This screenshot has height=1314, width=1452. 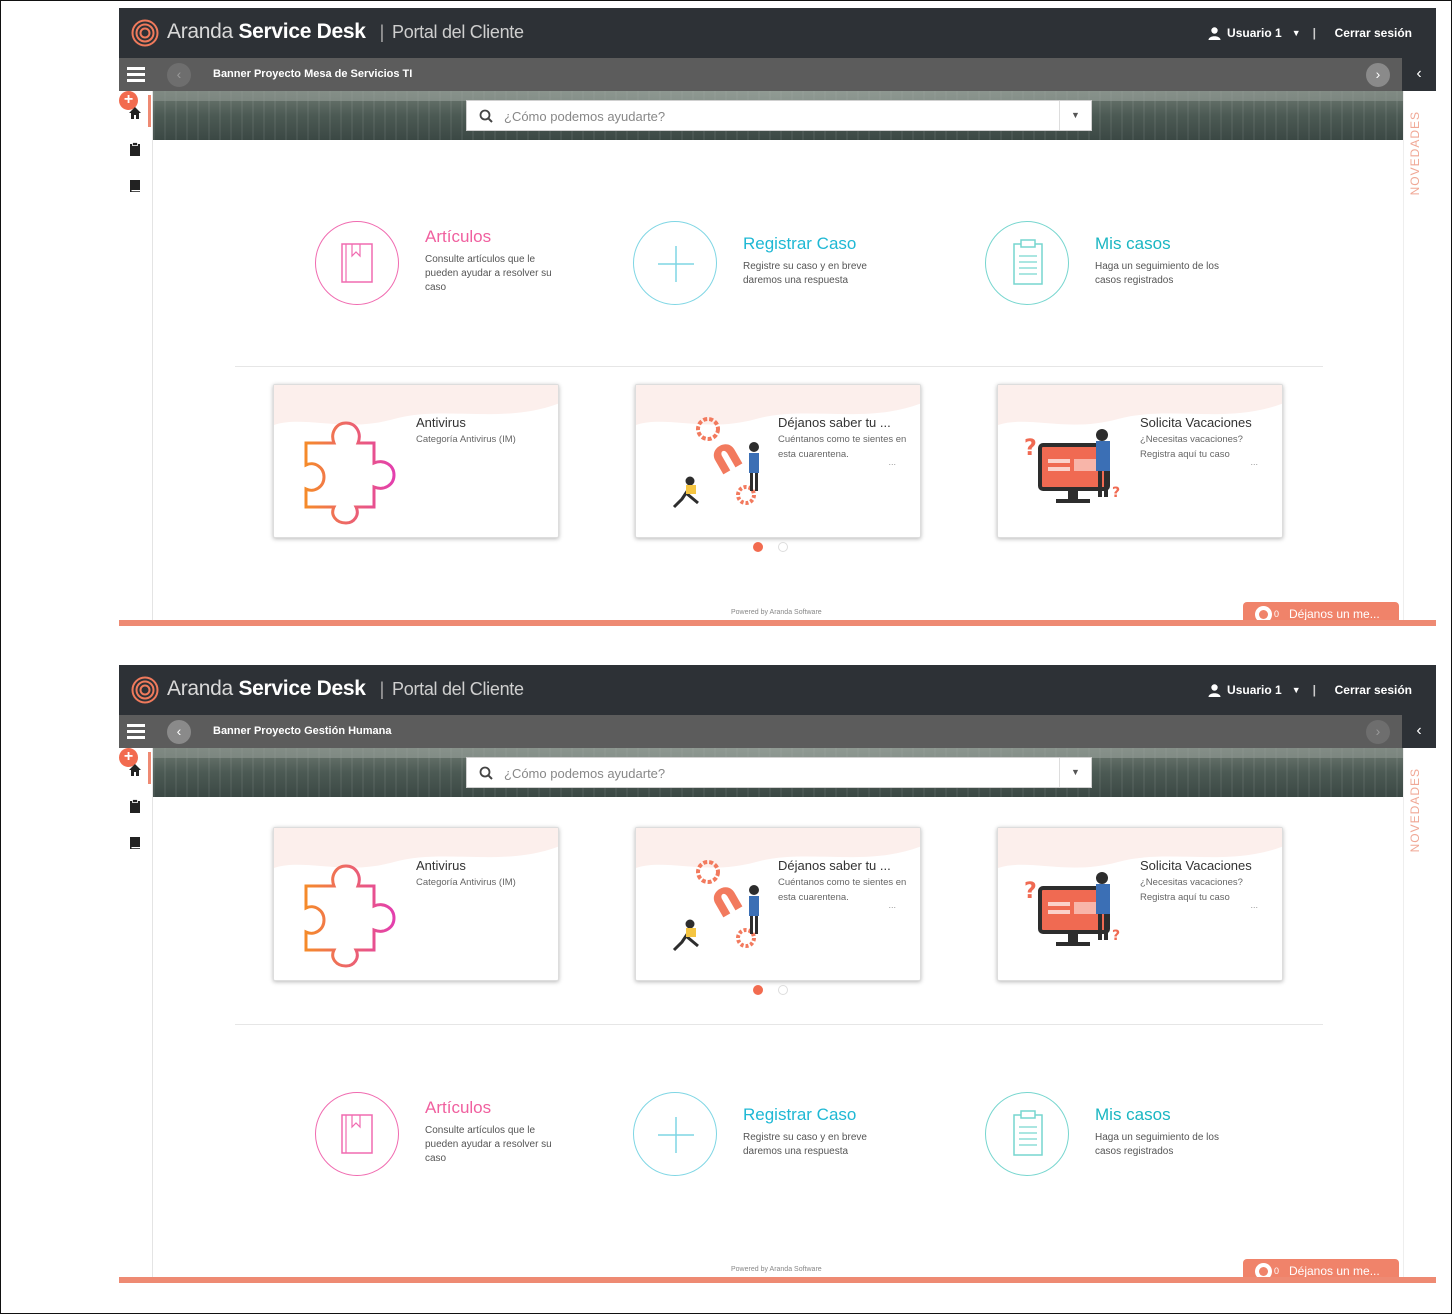 I want to click on powered-by: Powered by Aranda Software, so click(x=776, y=612).